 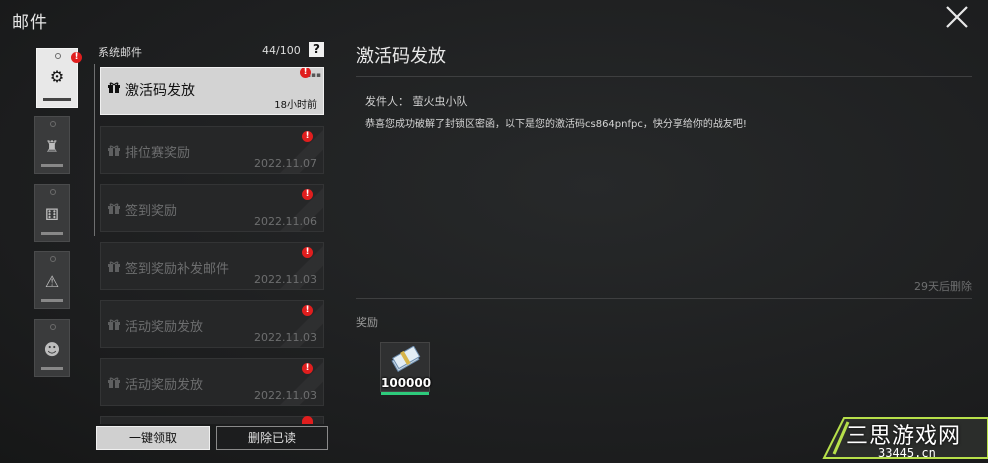 What do you see at coordinates (151, 211) in the screenshot?
I see `mail-subject: 签到奖励` at bounding box center [151, 211].